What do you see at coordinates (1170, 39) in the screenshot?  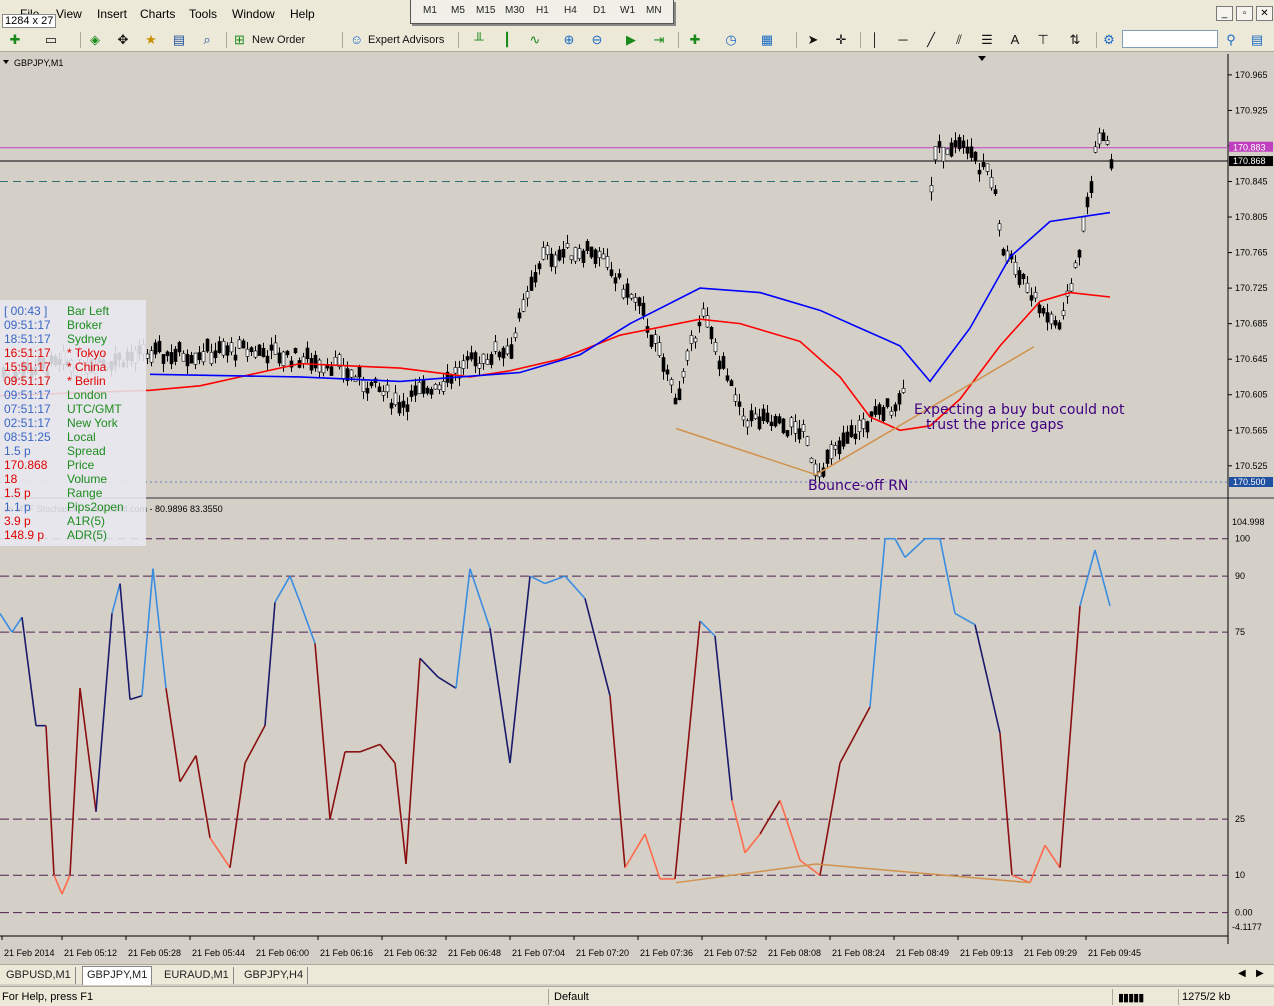 I see `search-input` at bounding box center [1170, 39].